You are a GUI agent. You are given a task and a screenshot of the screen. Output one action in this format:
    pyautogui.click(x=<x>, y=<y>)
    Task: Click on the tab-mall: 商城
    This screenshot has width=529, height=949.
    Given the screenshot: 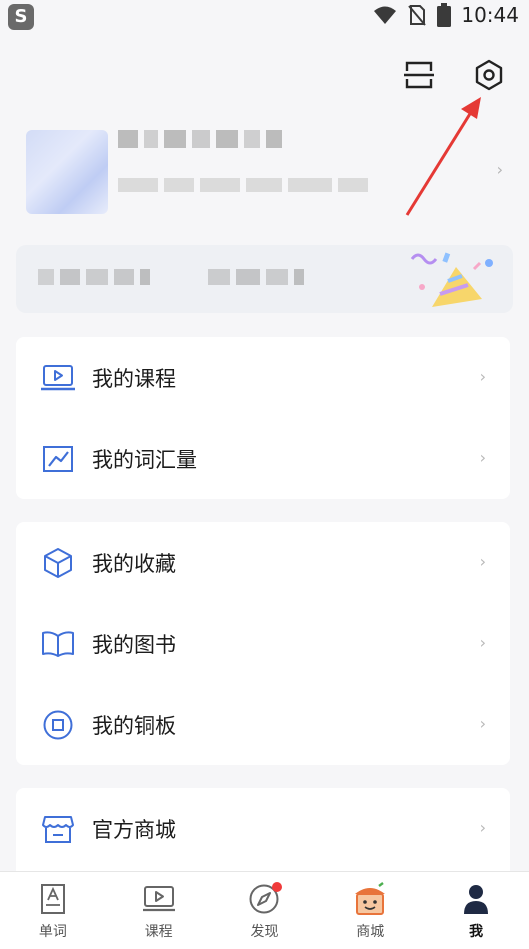 What is the action you would take?
    pyautogui.click(x=370, y=910)
    